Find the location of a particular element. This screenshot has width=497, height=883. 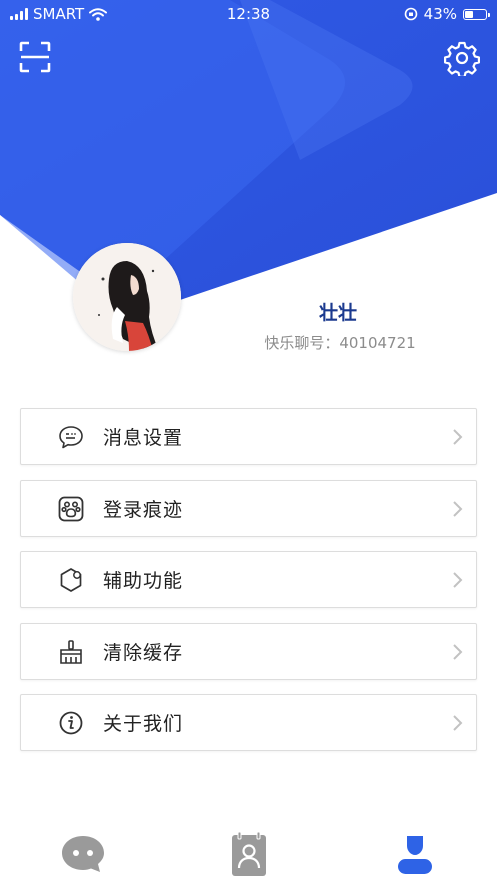

contacts-icon is located at coordinates (249, 853).